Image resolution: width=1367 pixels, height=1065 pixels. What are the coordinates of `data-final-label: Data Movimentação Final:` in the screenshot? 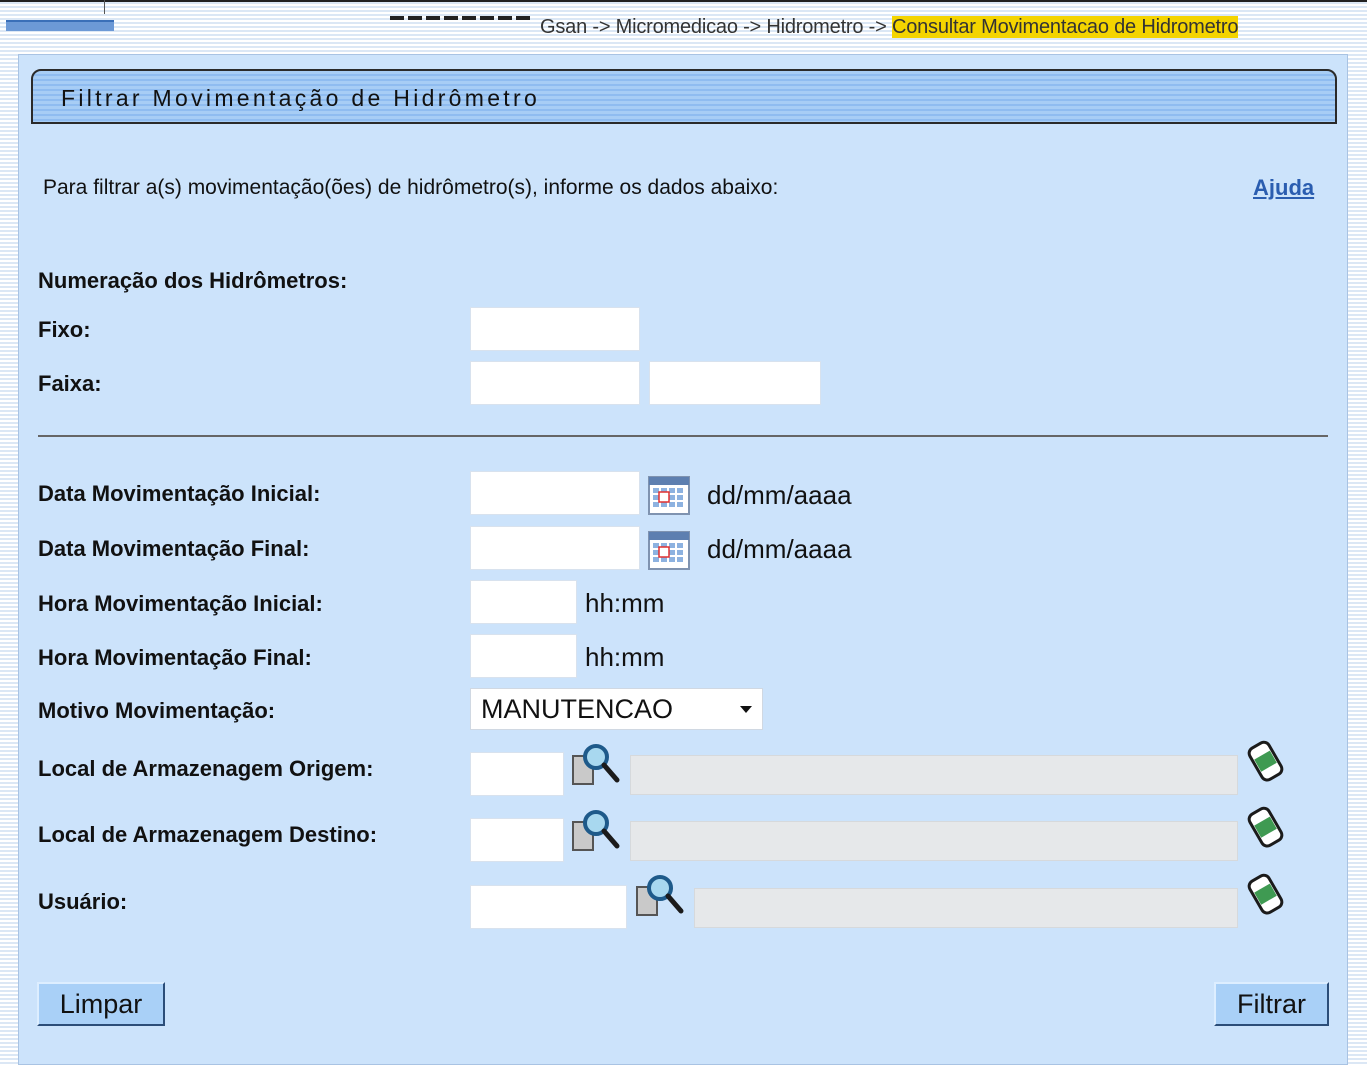 It's located at (174, 548).